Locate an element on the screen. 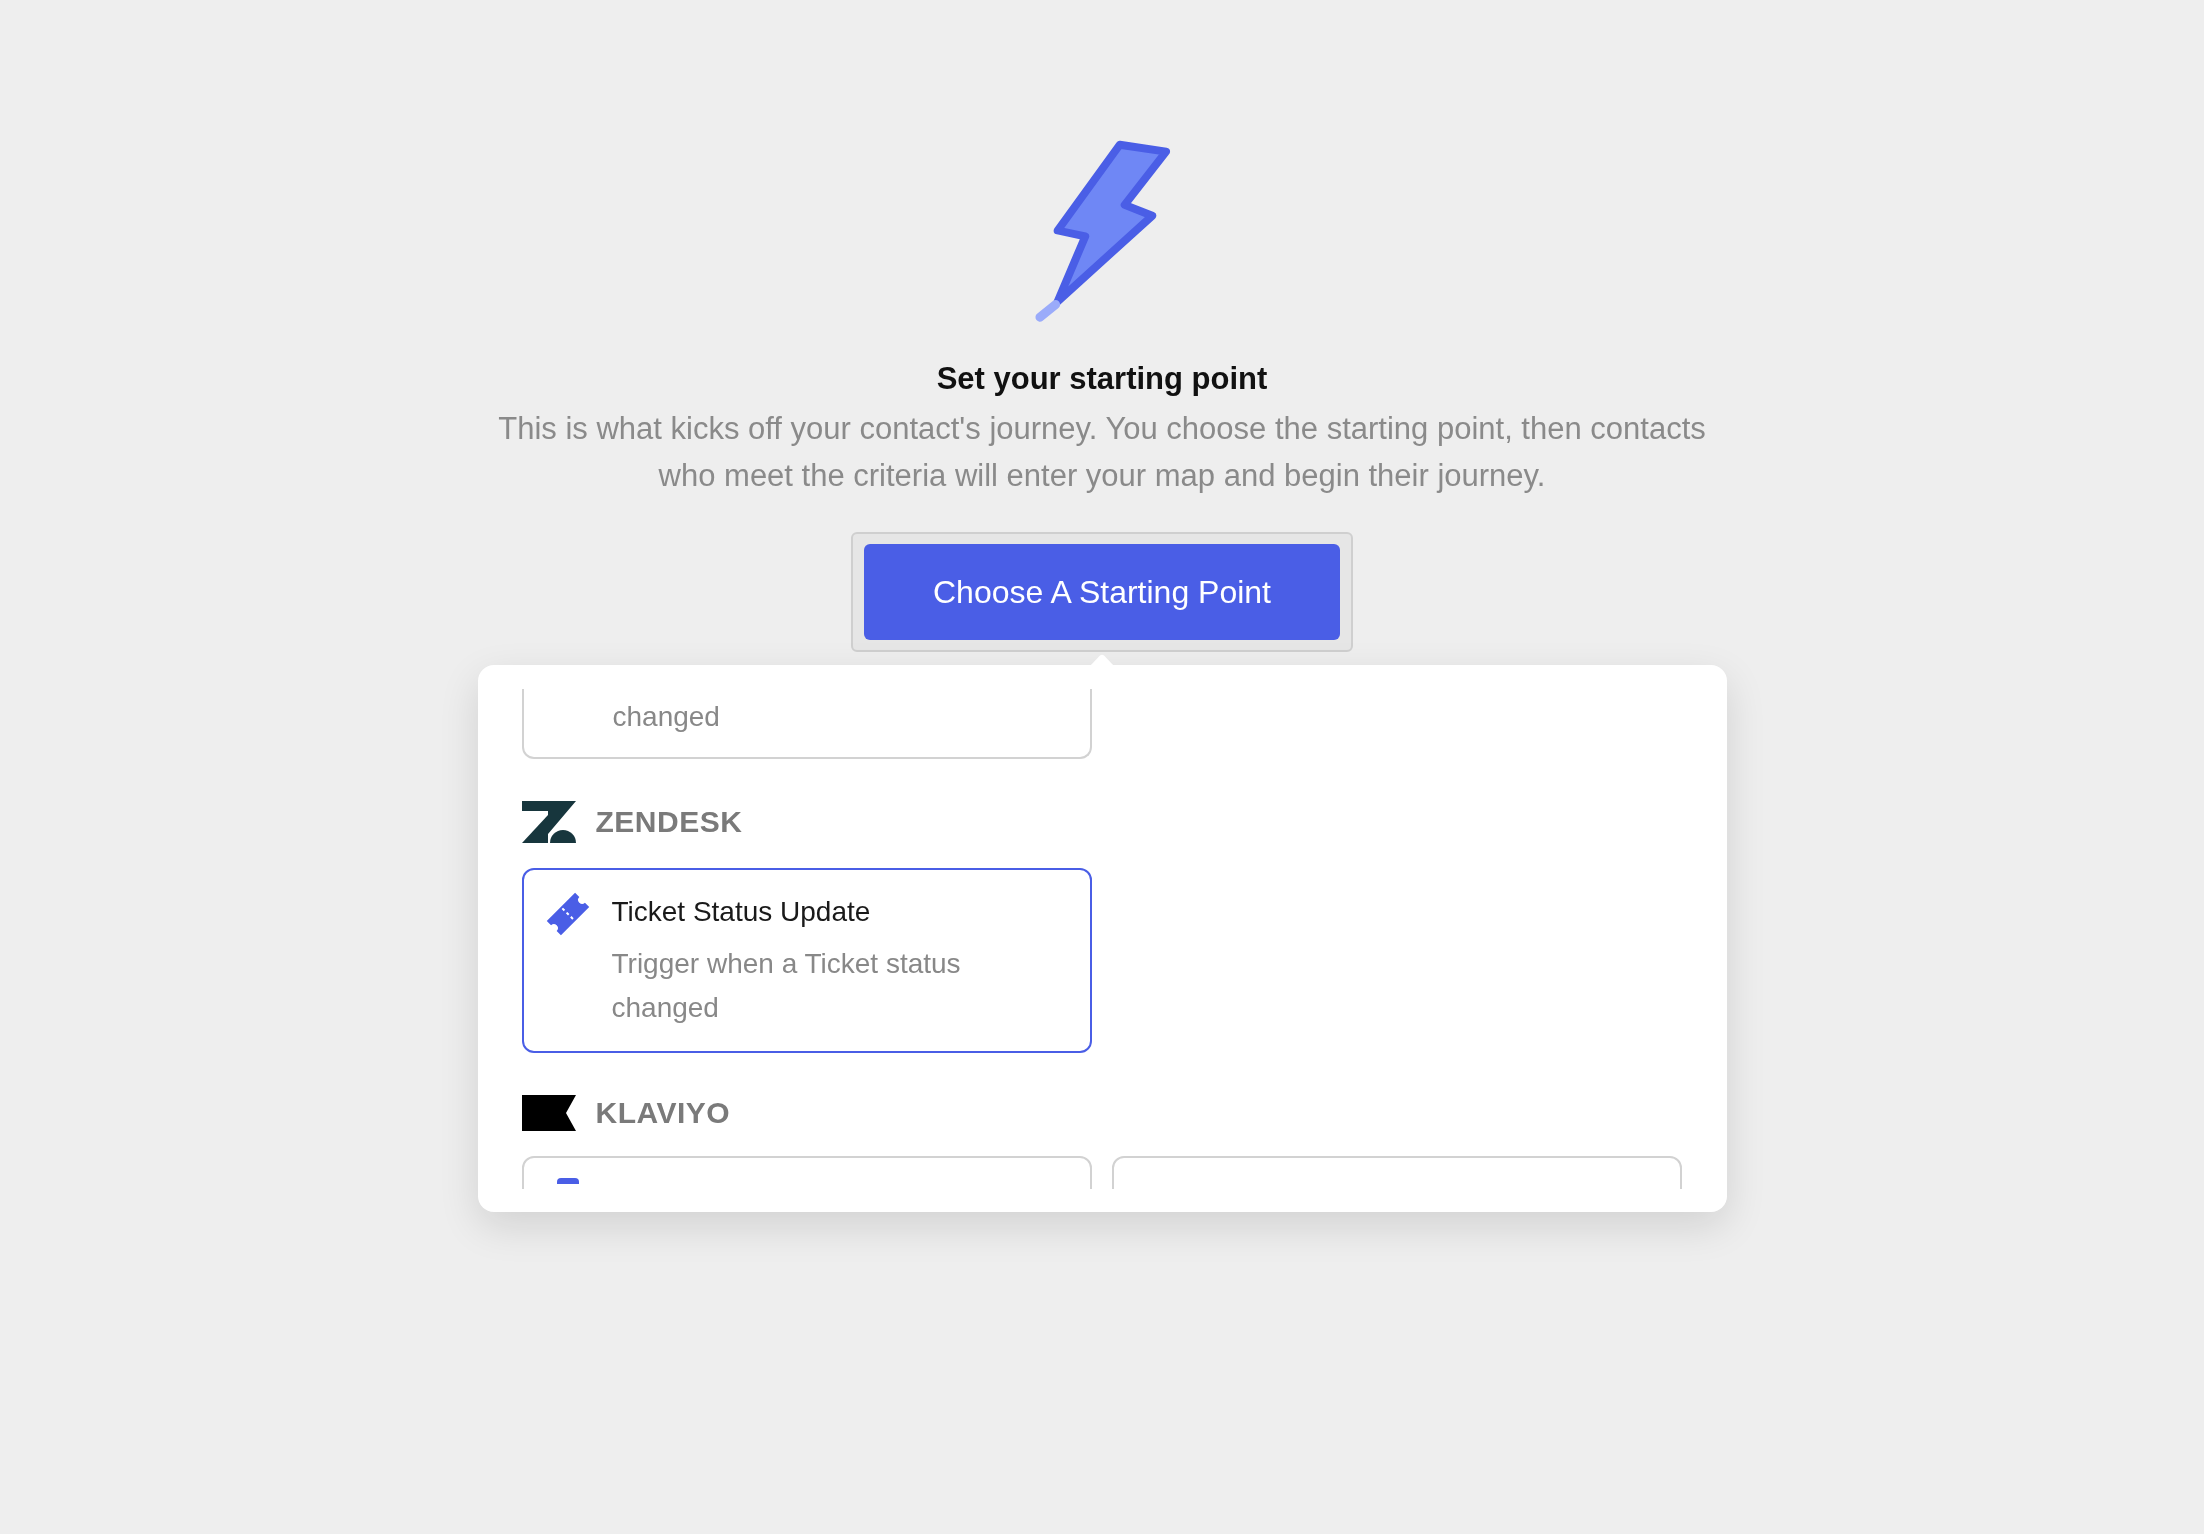 This screenshot has width=2204, height=1534. flag-logo-icon is located at coordinates (548, 1113).